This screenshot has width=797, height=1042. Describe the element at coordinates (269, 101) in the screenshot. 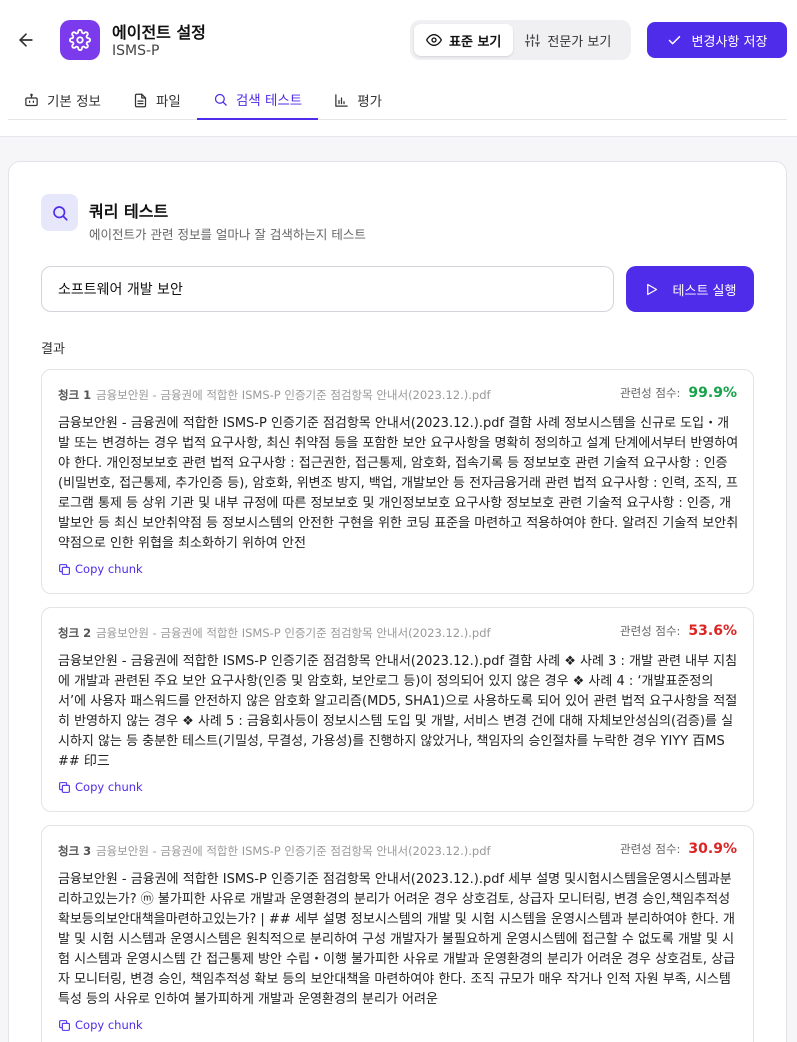

I see `tab-search-test-label: 검색 테스트` at that location.